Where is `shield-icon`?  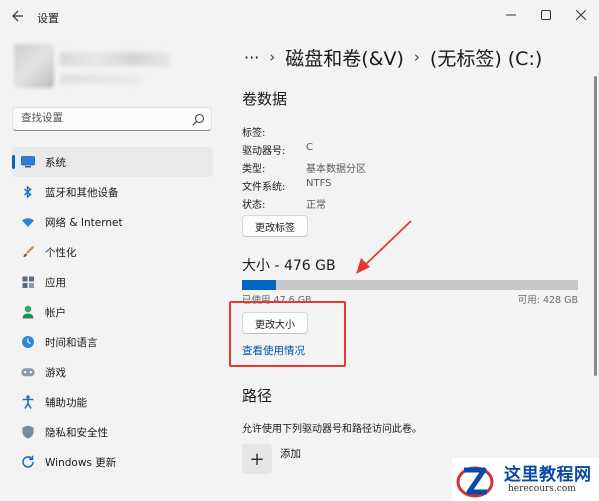
shield-icon is located at coordinates (28, 432).